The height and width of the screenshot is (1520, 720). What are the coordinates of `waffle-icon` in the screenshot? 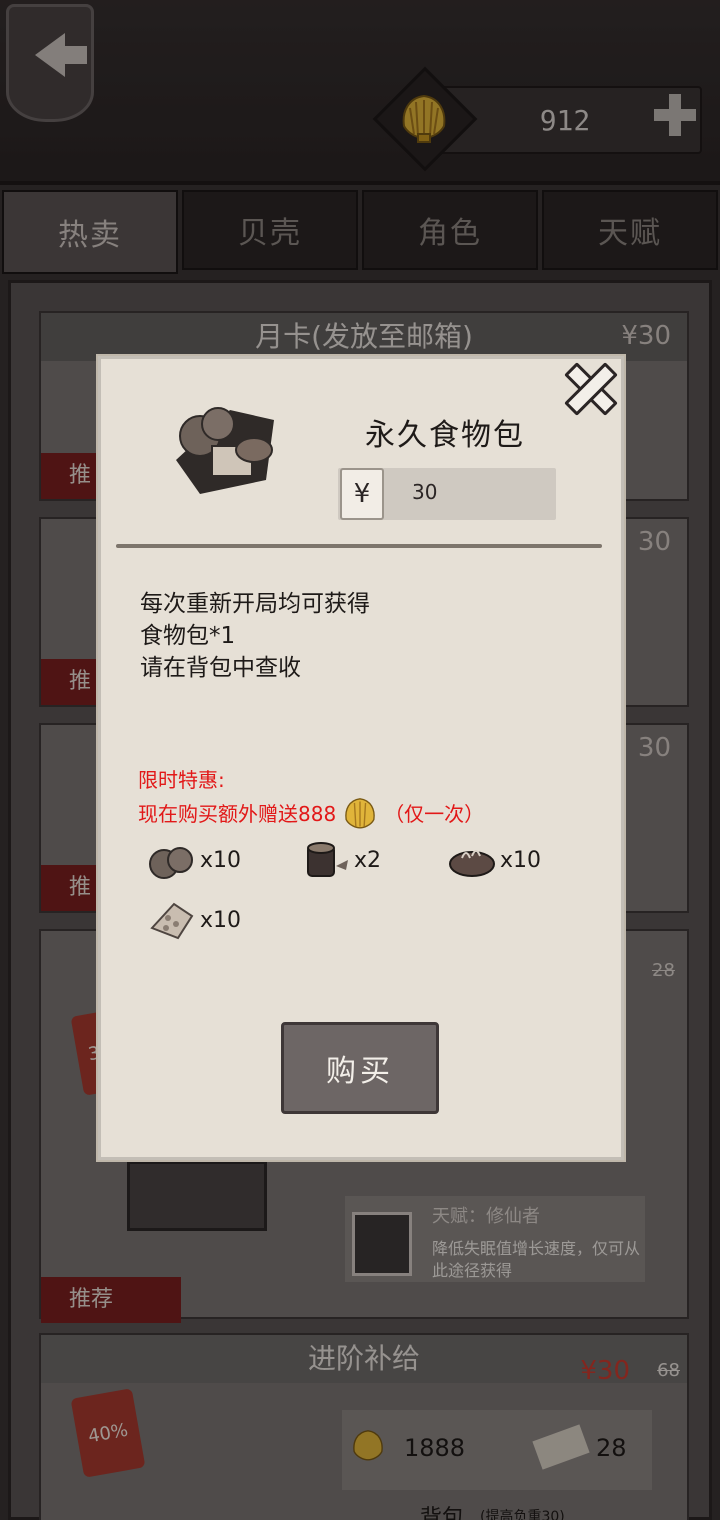 It's located at (172, 921).